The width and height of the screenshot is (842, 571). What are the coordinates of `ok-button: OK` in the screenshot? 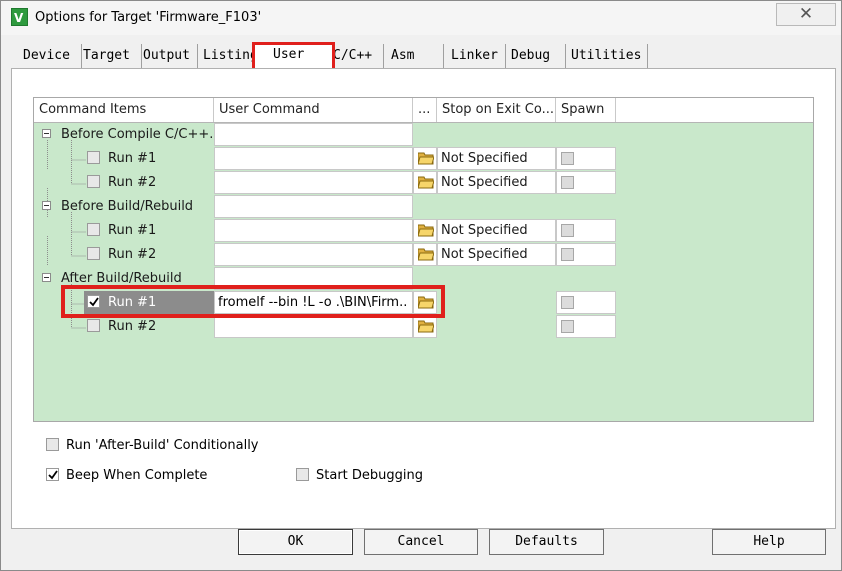 It's located at (295, 542).